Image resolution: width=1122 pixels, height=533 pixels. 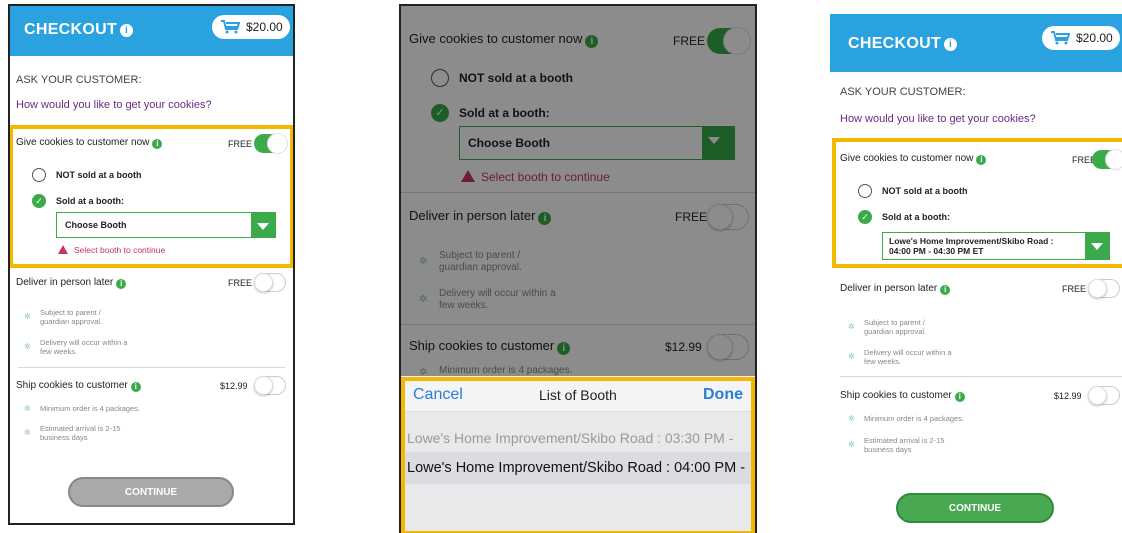 What do you see at coordinates (718, 143) in the screenshot?
I see `chevron-down-icon` at bounding box center [718, 143].